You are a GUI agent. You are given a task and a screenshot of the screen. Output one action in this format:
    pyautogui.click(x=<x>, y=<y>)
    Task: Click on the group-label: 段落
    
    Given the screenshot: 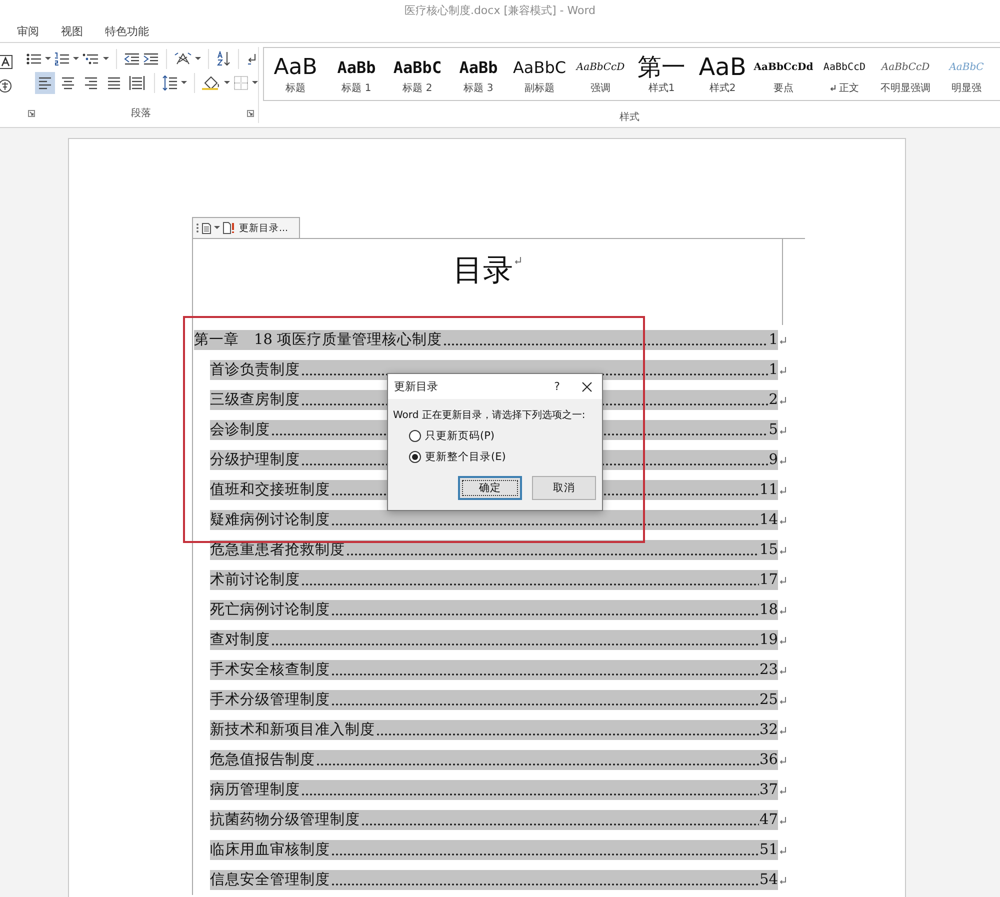 What is the action you would take?
    pyautogui.click(x=141, y=113)
    